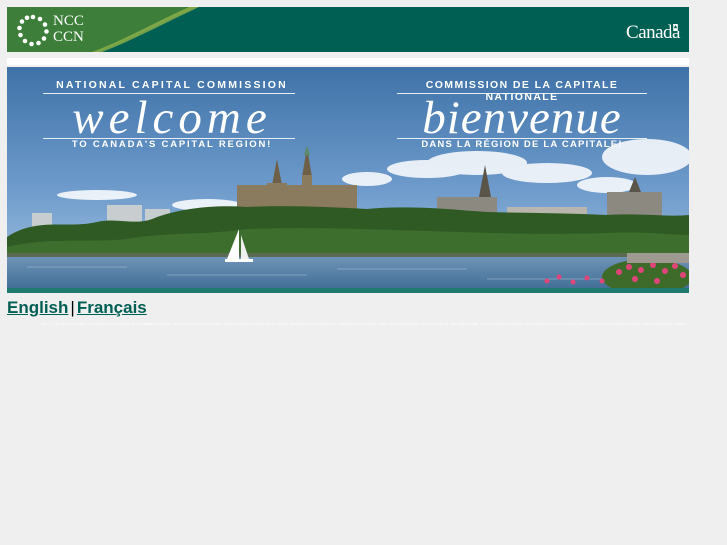 Image resolution: width=727 pixels, height=545 pixels. What do you see at coordinates (112, 307) in the screenshot?
I see `french-link: Français` at bounding box center [112, 307].